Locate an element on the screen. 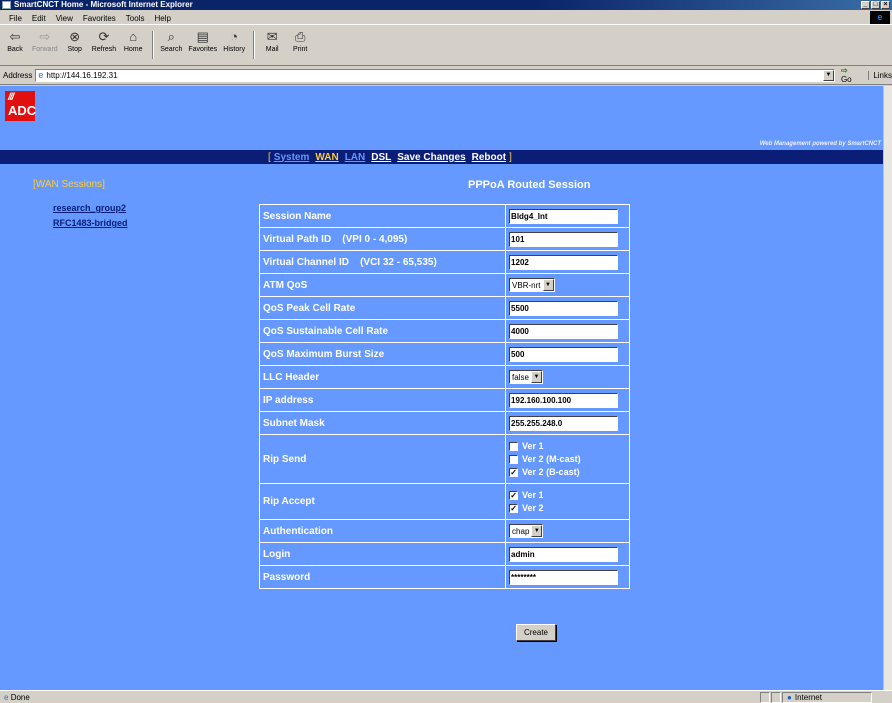 Image resolution: width=892 pixels, height=703 pixels. authentication-select: chap ▼ is located at coordinates (526, 531).